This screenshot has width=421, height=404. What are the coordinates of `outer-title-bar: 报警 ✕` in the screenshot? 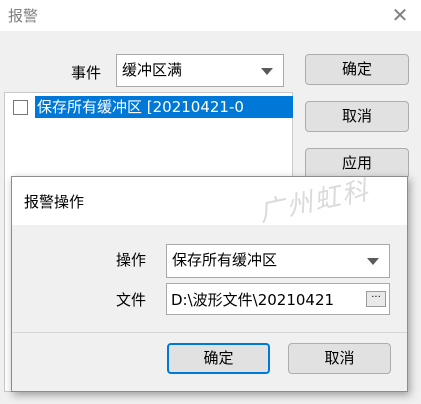 It's located at (210, 15).